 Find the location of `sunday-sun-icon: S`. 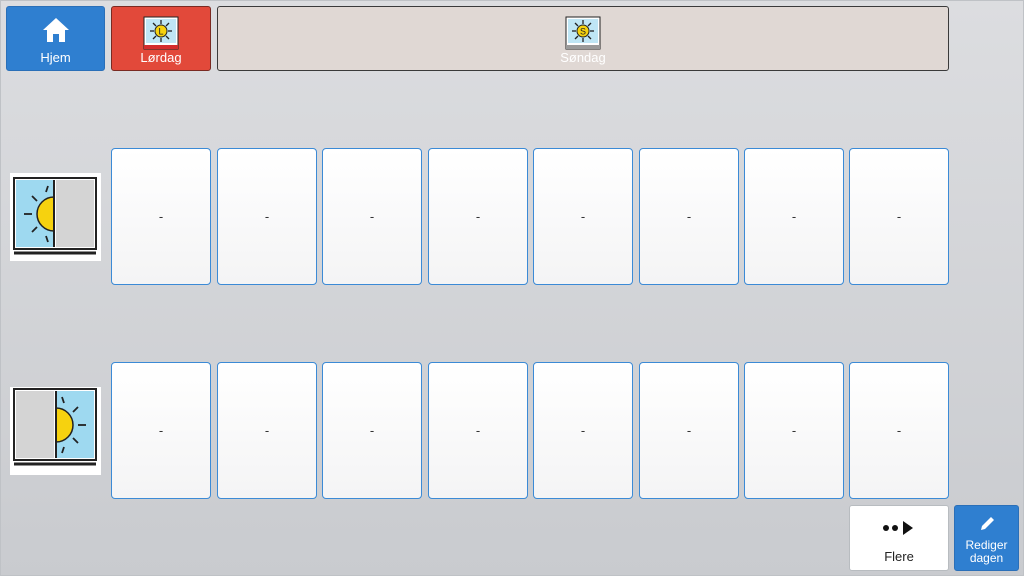

sunday-sun-icon: S is located at coordinates (583, 33).